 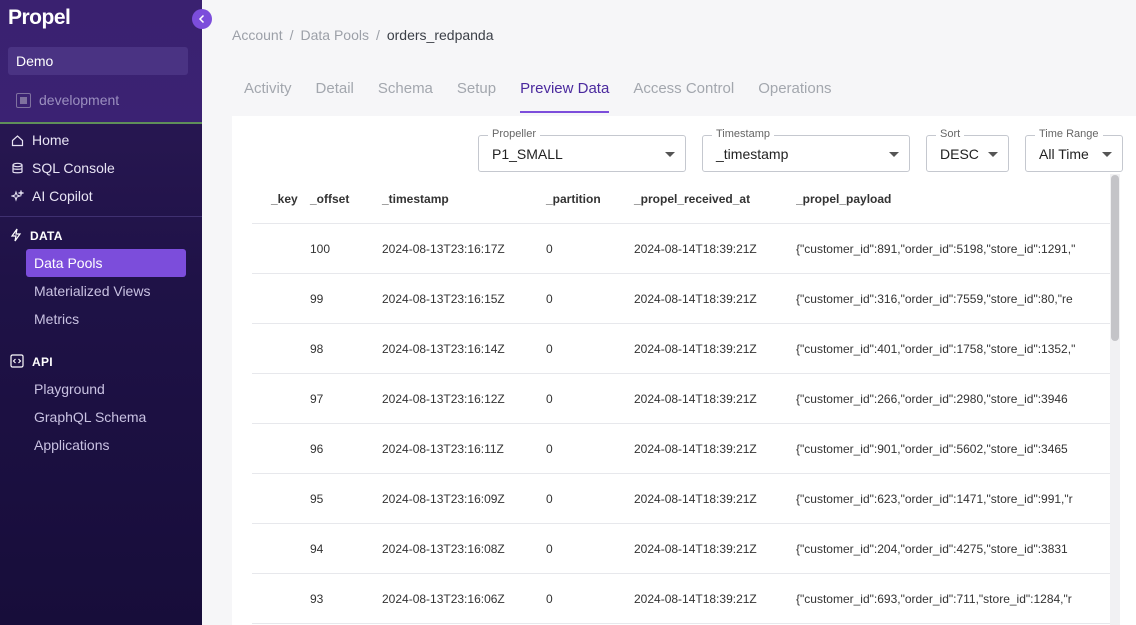 I want to click on time-range-select: Time Range All Time, so click(x=1074, y=150).